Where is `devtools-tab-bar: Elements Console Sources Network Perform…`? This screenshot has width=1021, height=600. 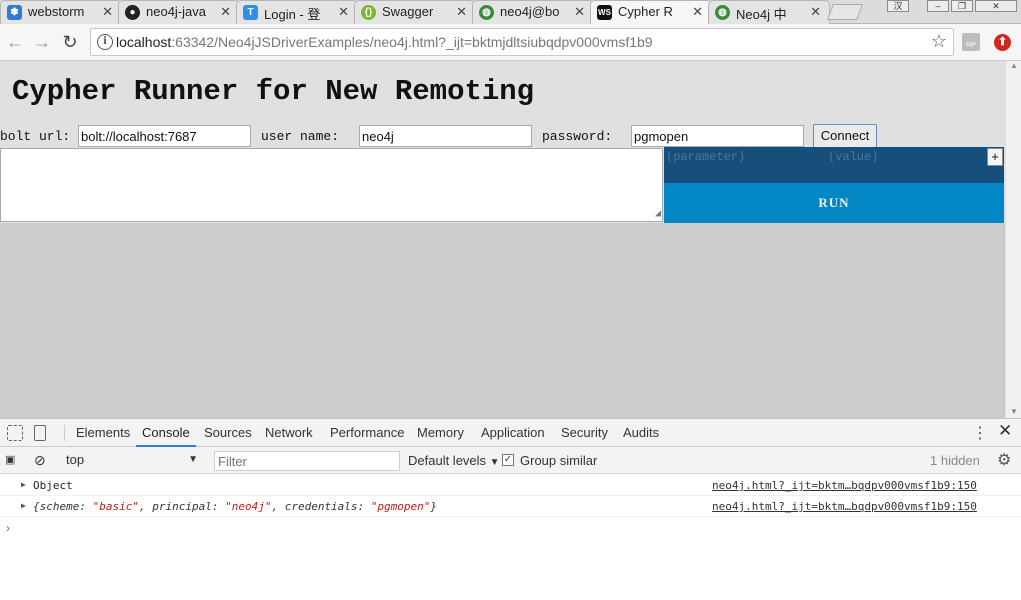 devtools-tab-bar: Elements Console Sources Network Perform… is located at coordinates (510, 433).